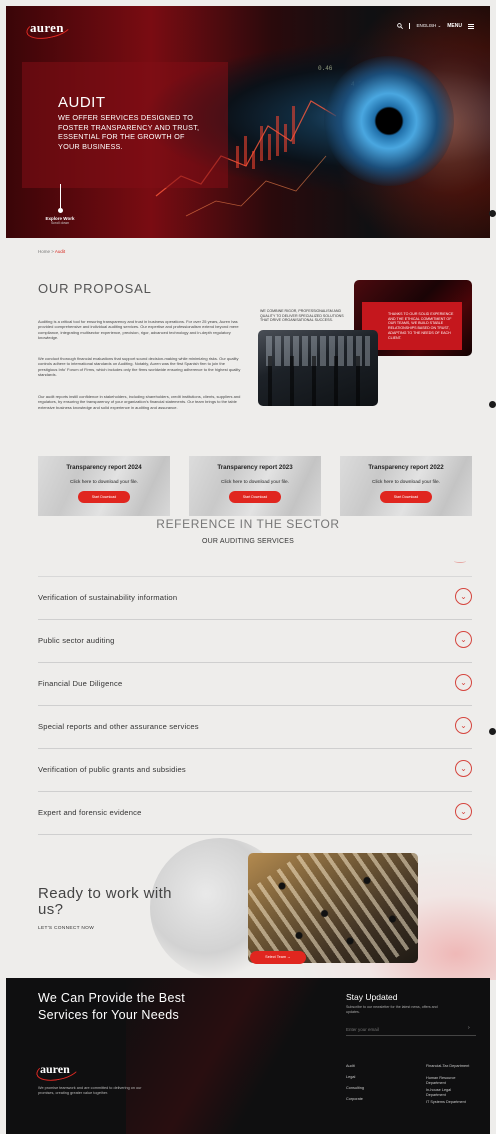  I want to click on service-label: Expert and forensic evidence, so click(90, 812).